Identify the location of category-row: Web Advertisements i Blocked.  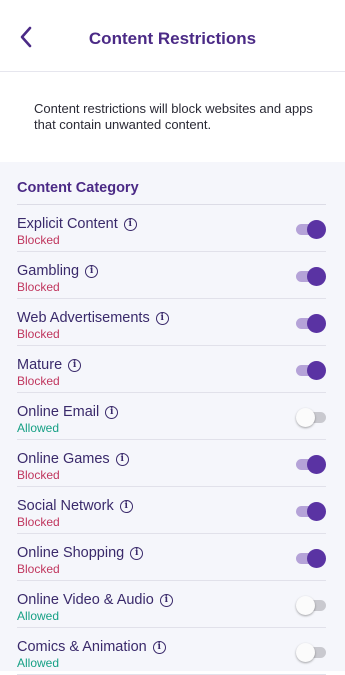
(171, 322).